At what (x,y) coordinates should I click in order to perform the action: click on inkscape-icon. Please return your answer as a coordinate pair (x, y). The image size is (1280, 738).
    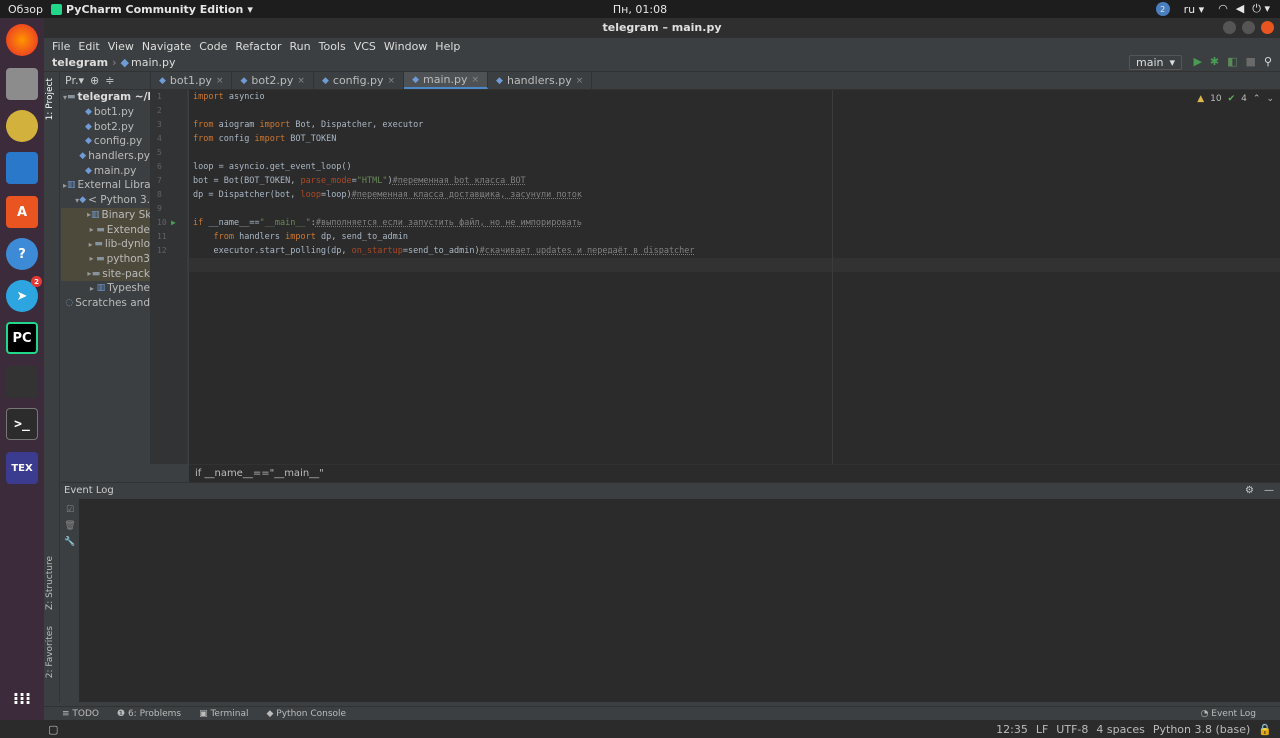
    Looking at the image, I should click on (22, 382).